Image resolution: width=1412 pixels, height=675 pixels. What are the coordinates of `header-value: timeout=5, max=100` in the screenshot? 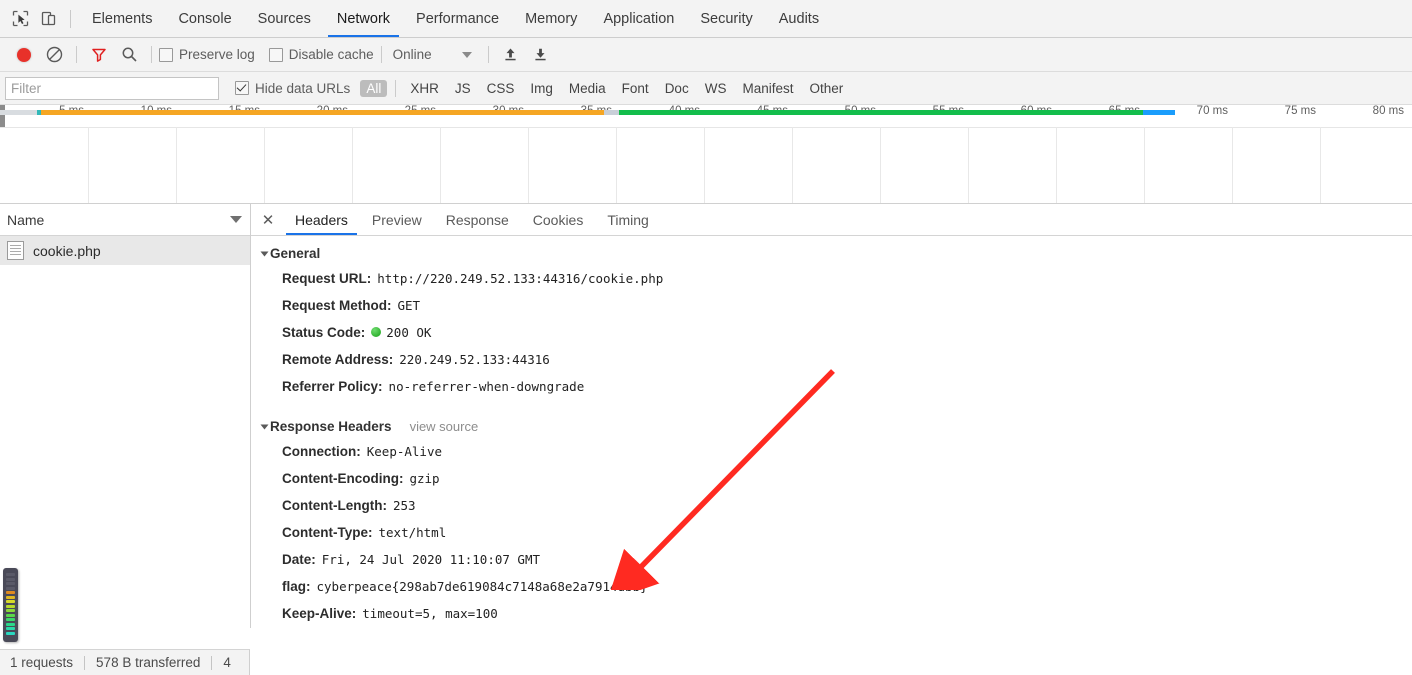 It's located at (430, 613).